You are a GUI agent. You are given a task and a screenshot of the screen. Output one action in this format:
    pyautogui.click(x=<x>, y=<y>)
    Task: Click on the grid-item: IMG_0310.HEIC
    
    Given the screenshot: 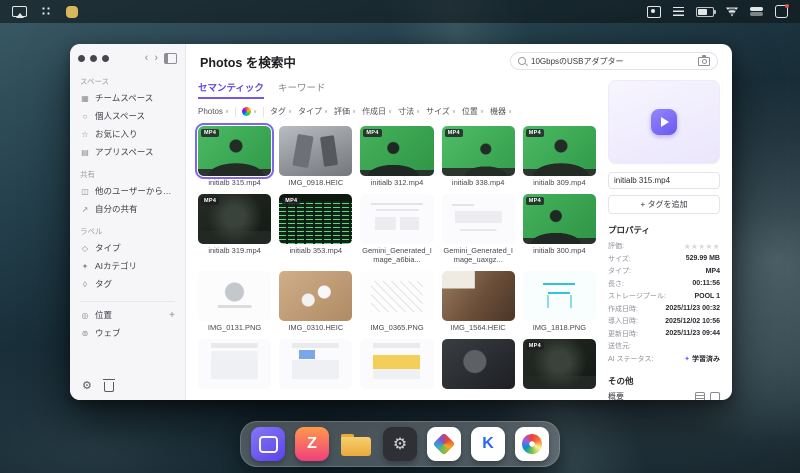 What is the action you would take?
    pyautogui.click(x=316, y=301)
    